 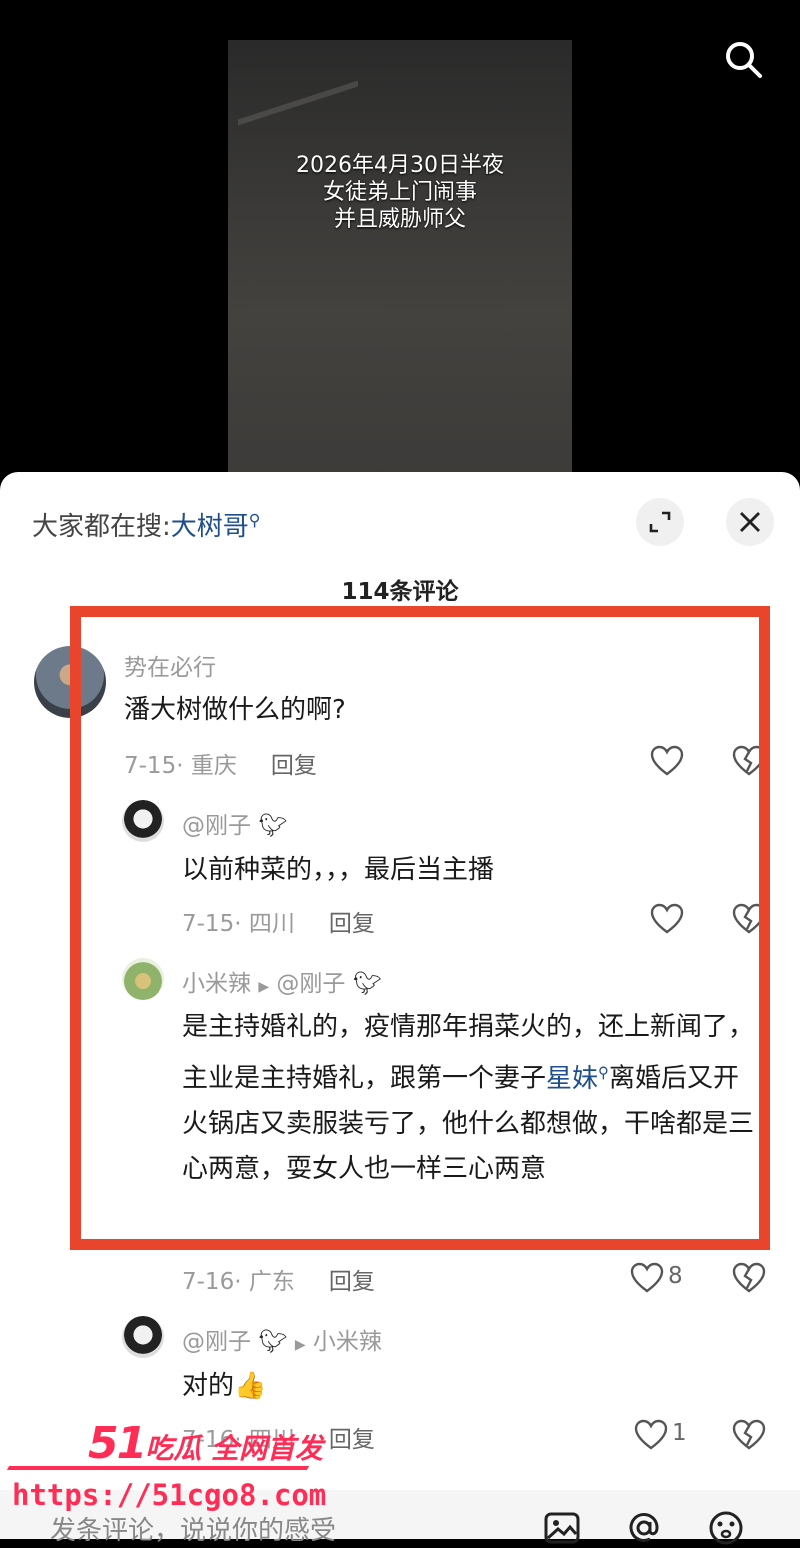 I want to click on hot-search-prefix: 大家都在搜:, so click(x=101, y=527).